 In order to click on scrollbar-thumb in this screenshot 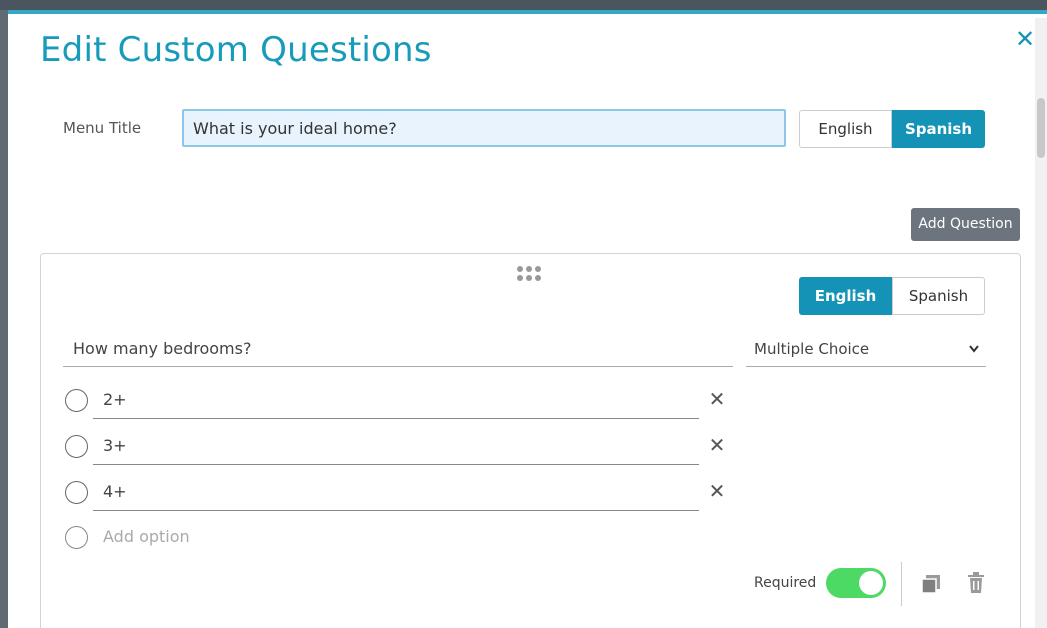, I will do `click(1041, 128)`.